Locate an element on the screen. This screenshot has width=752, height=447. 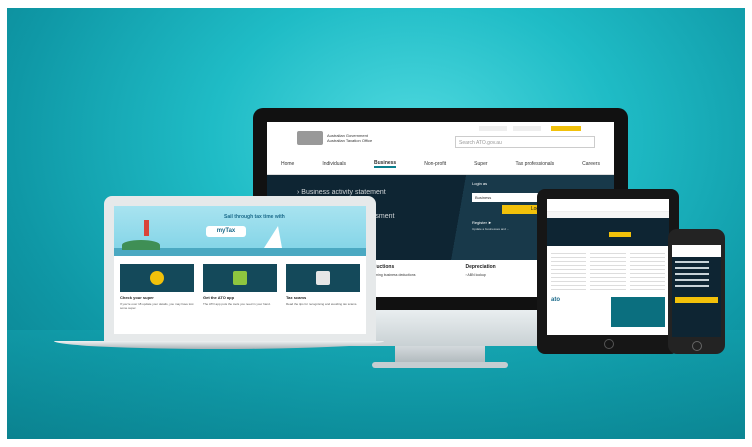
monitor-base is located at coordinates (440, 365).